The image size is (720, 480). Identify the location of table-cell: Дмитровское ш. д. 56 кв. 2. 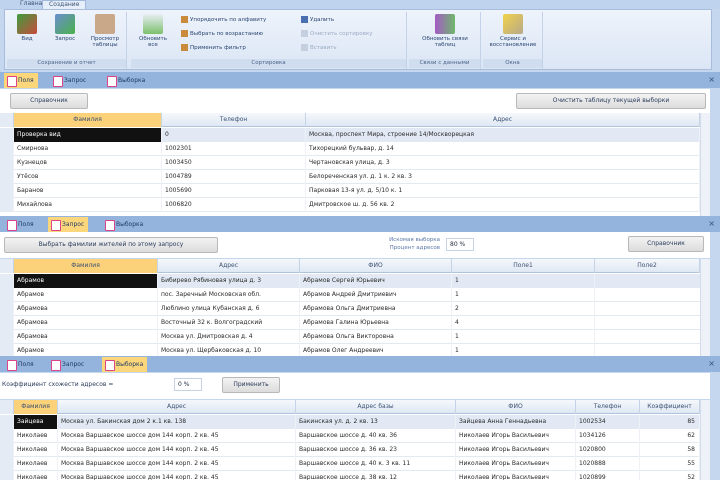
(503, 205).